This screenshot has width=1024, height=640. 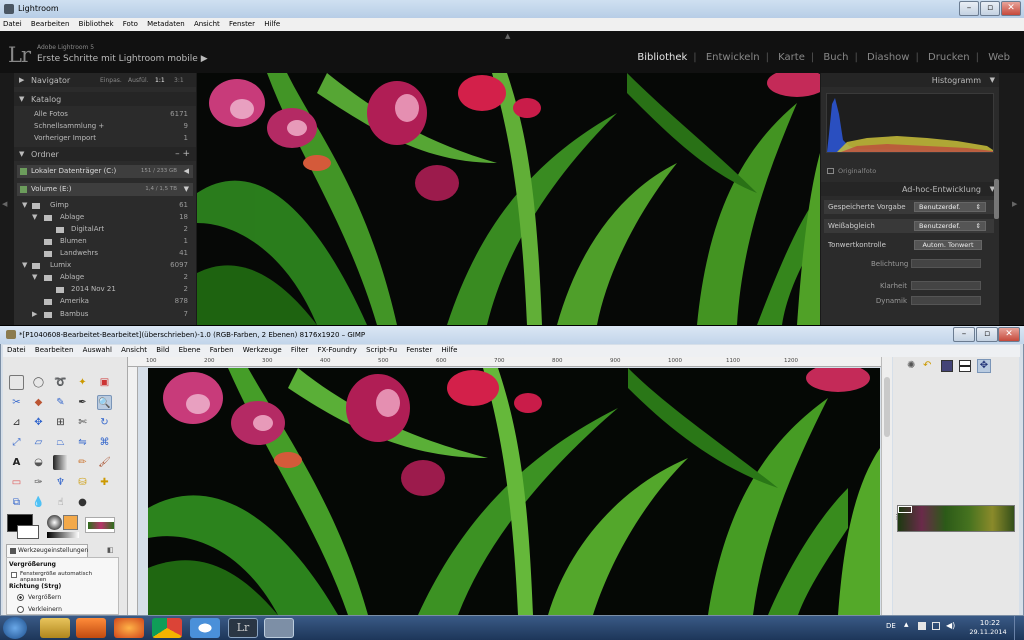 What do you see at coordinates (186, 189) in the screenshot?
I see `volume-menu-icon: ▼` at bounding box center [186, 189].